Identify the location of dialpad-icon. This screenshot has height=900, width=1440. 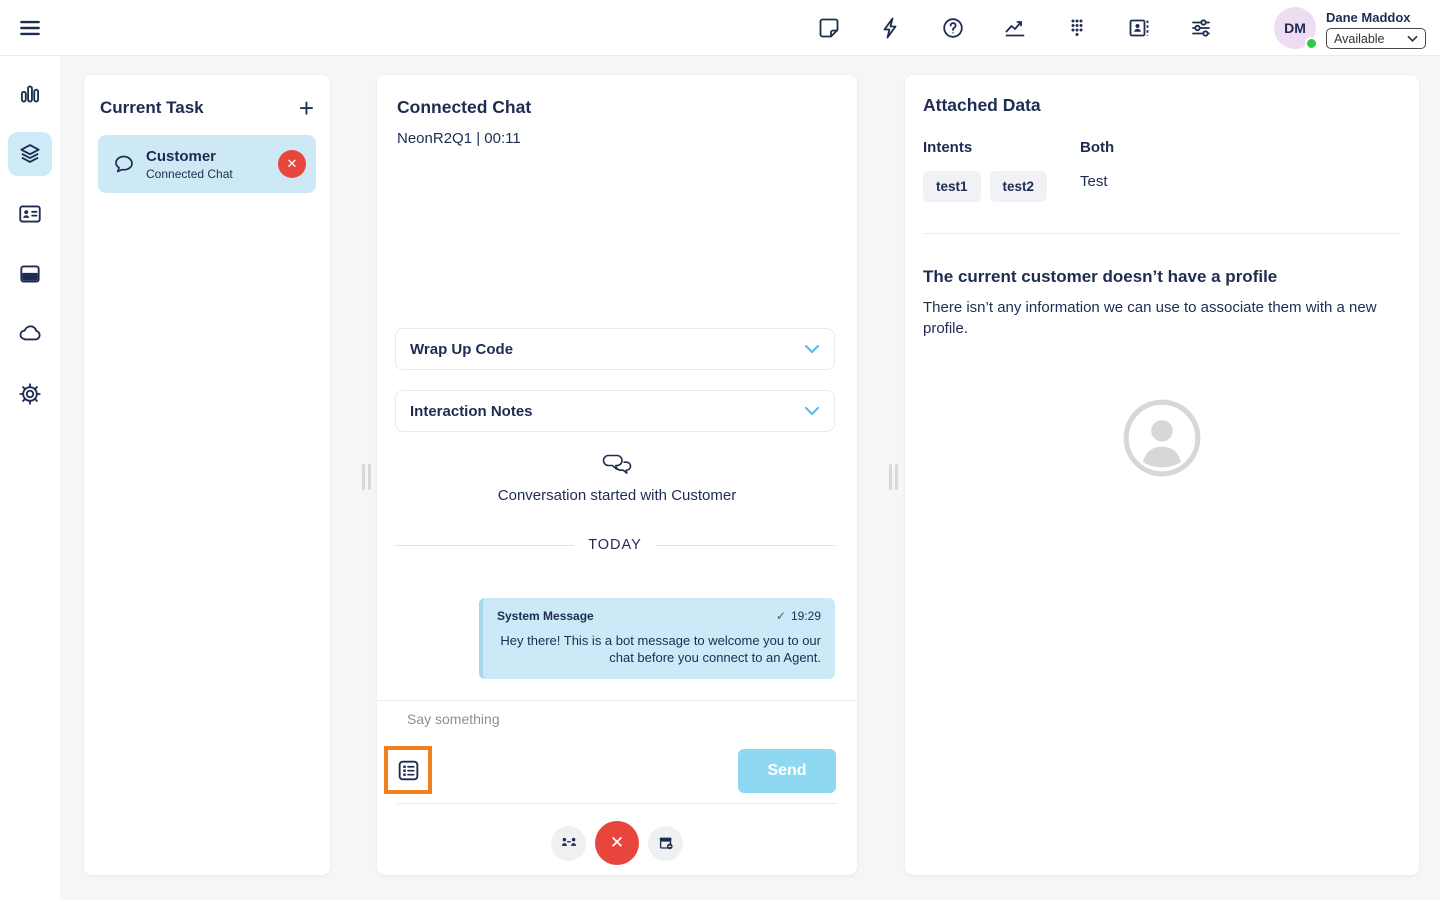
(1077, 28).